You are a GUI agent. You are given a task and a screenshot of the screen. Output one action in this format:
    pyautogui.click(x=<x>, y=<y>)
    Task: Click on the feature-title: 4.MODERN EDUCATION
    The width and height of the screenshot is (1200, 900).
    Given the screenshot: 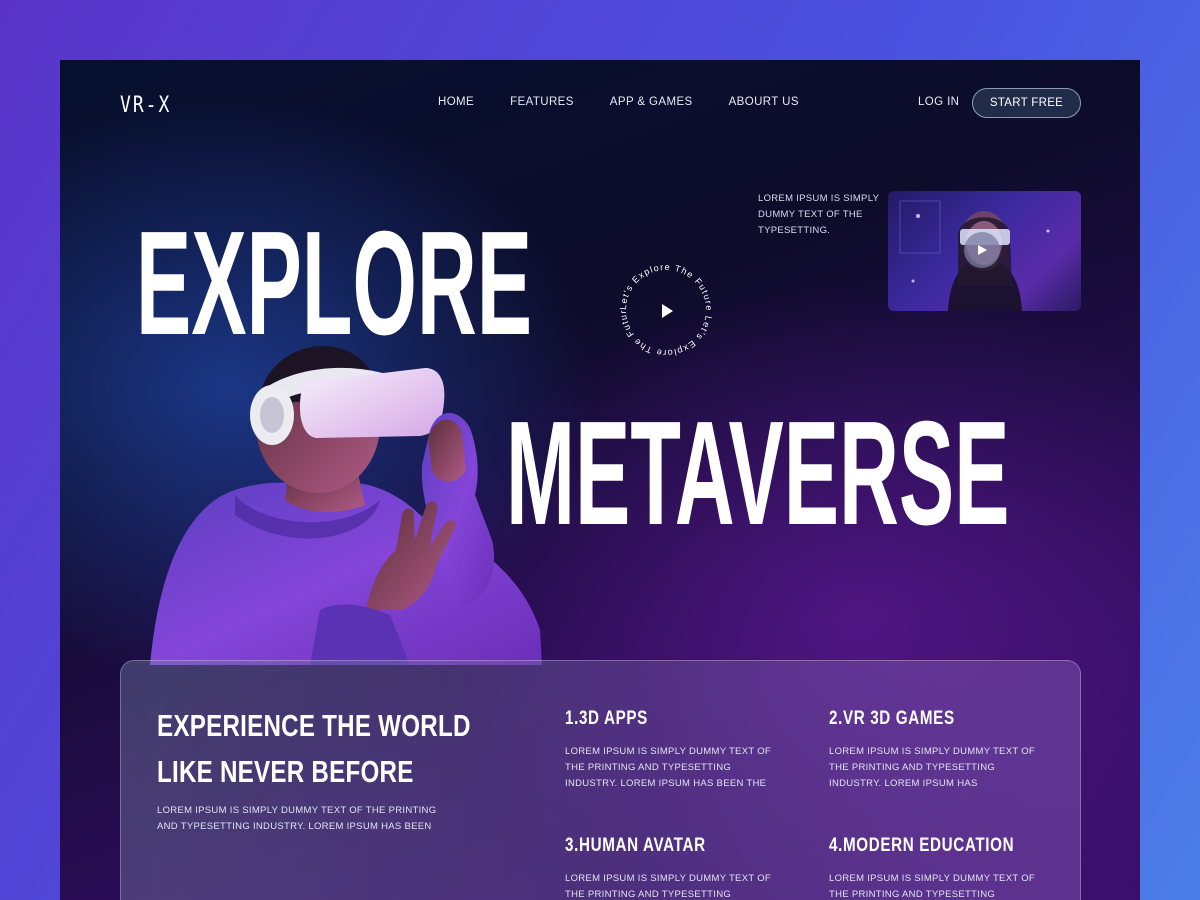 What is the action you would take?
    pyautogui.click(x=922, y=845)
    